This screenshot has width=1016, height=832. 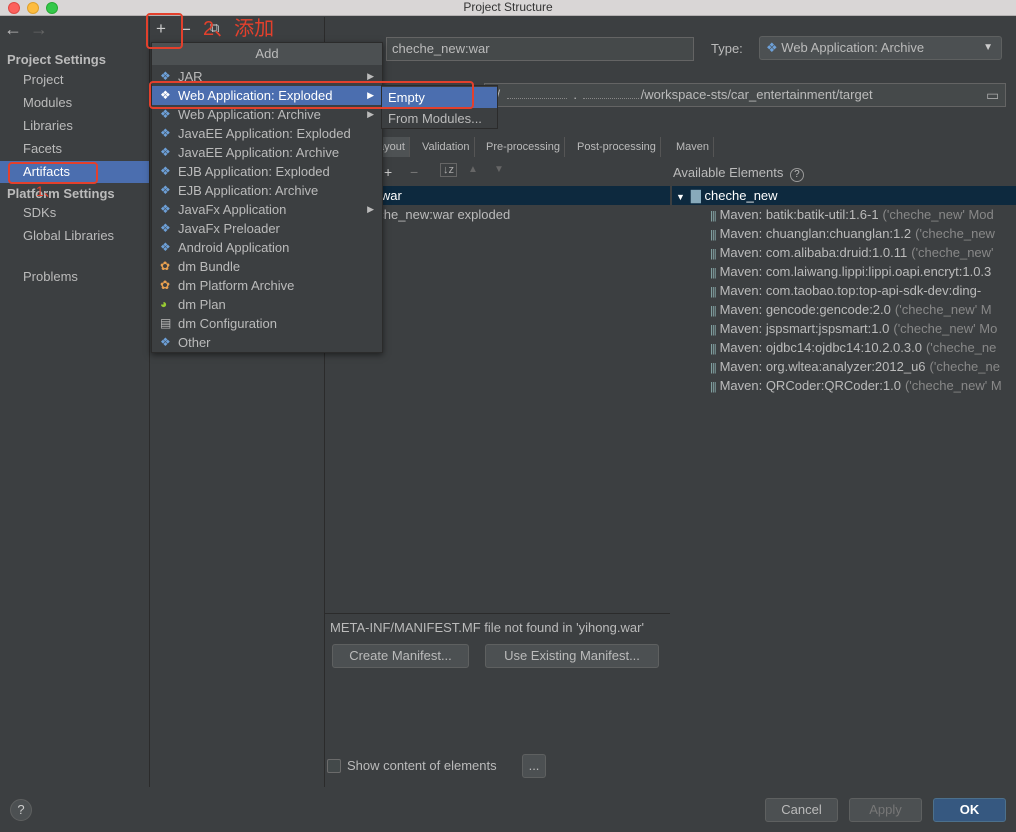 What do you see at coordinates (74, 236) in the screenshot?
I see `sidebar-item-global-libraries: Global Libraries` at bounding box center [74, 236].